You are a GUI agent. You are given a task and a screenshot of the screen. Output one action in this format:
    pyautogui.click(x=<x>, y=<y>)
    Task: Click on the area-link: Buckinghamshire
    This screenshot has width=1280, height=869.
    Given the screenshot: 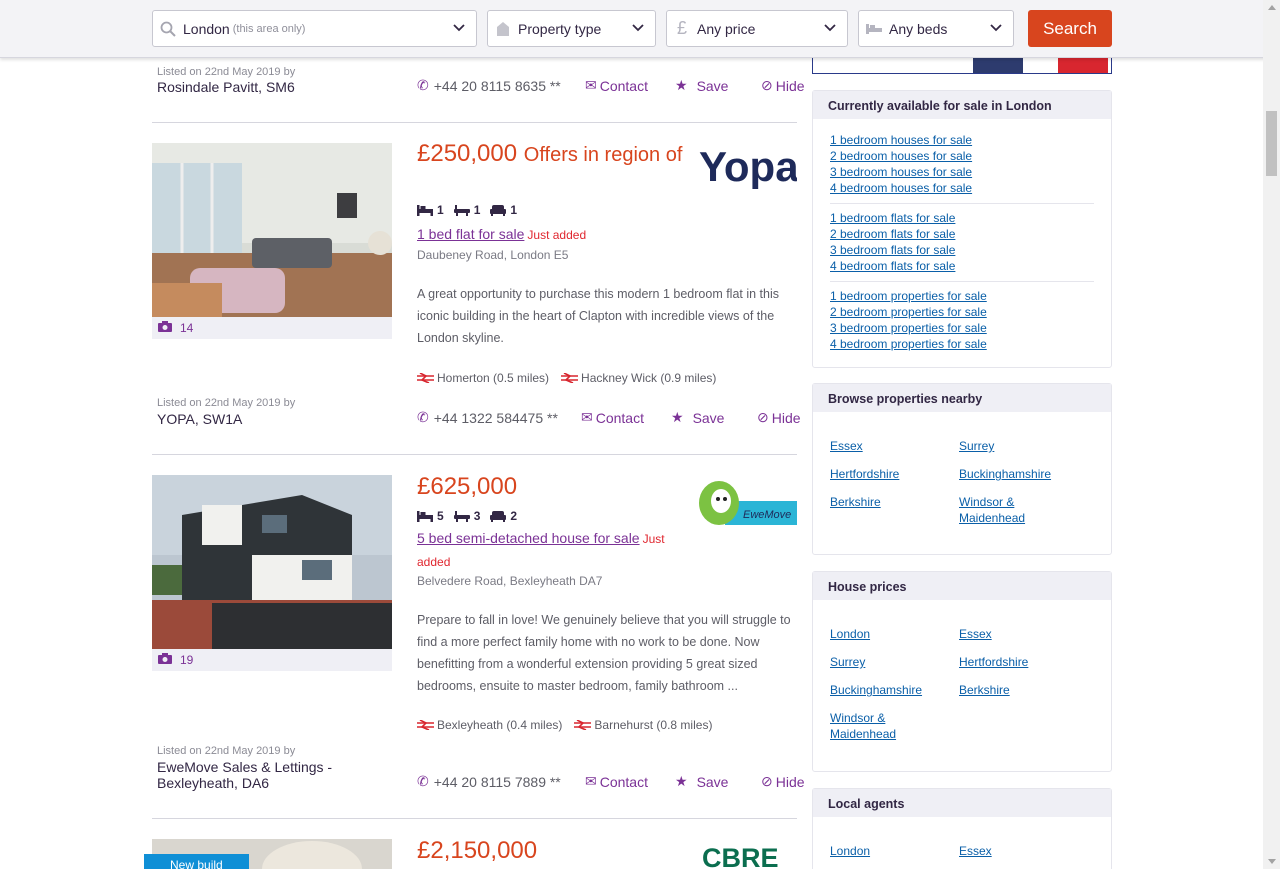 What is the action you would take?
    pyautogui.click(x=1023, y=474)
    